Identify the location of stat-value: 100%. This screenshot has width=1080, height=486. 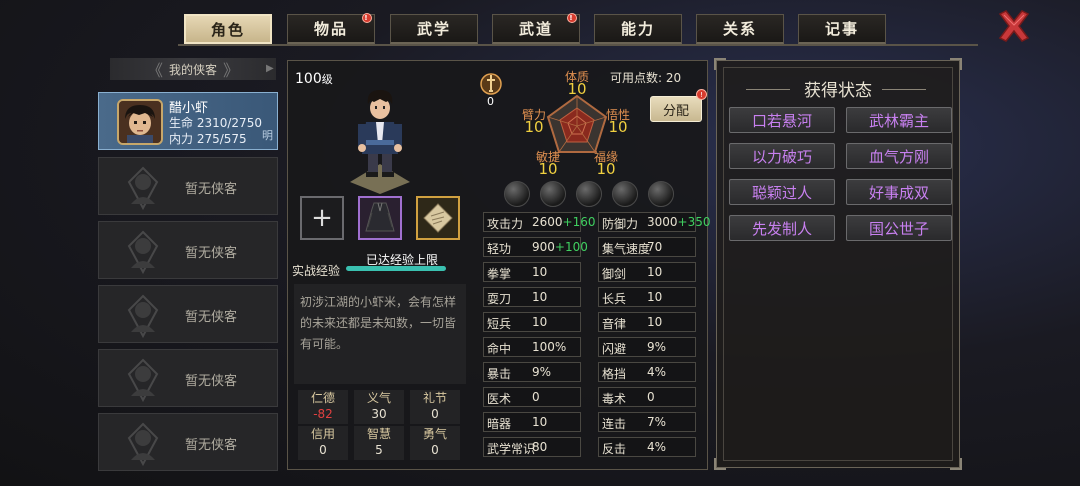
(549, 347).